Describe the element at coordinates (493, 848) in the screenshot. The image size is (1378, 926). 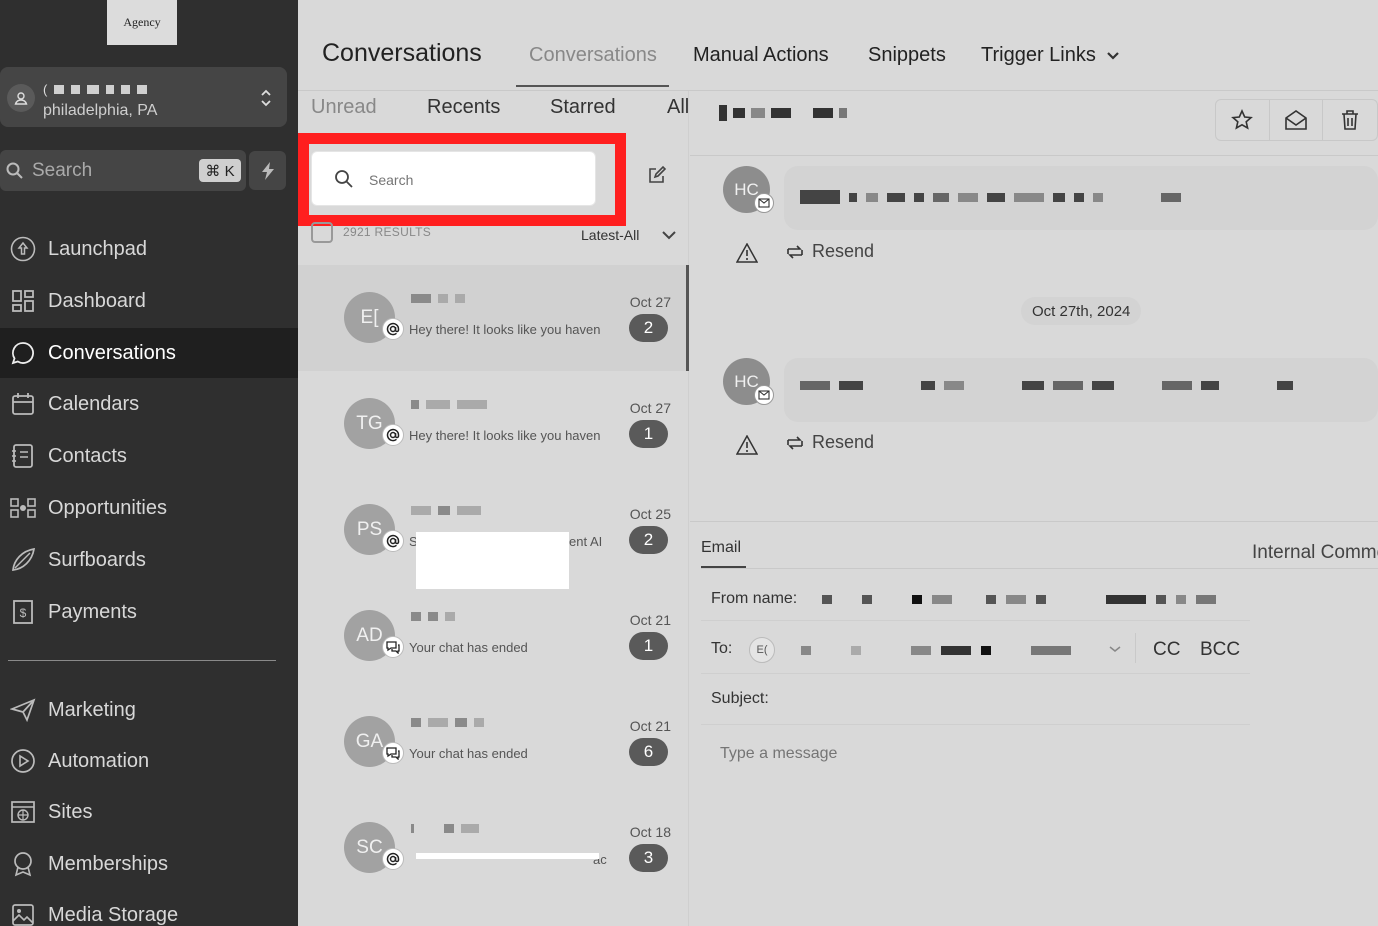
I see `conversation-row: SC ac Oct 18 3` at that location.